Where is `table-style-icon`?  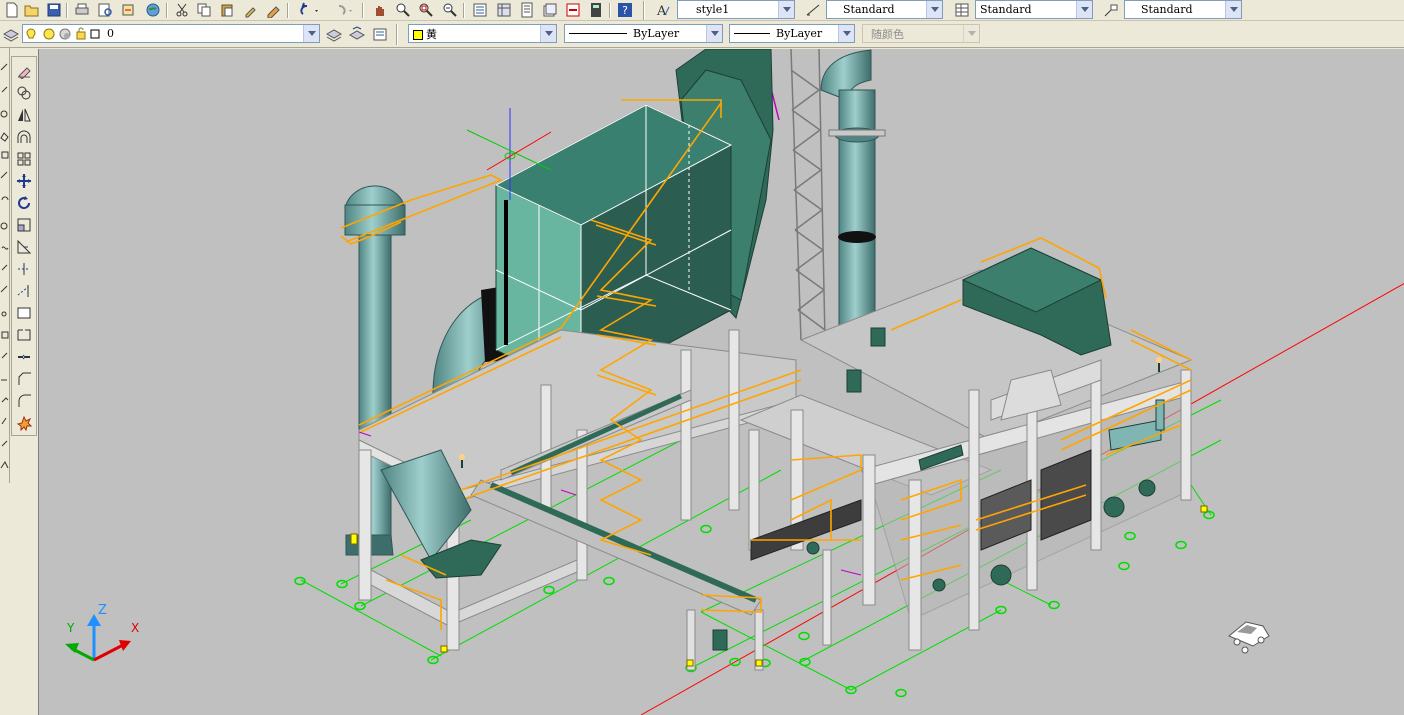
table-style-icon is located at coordinates (961, 10).